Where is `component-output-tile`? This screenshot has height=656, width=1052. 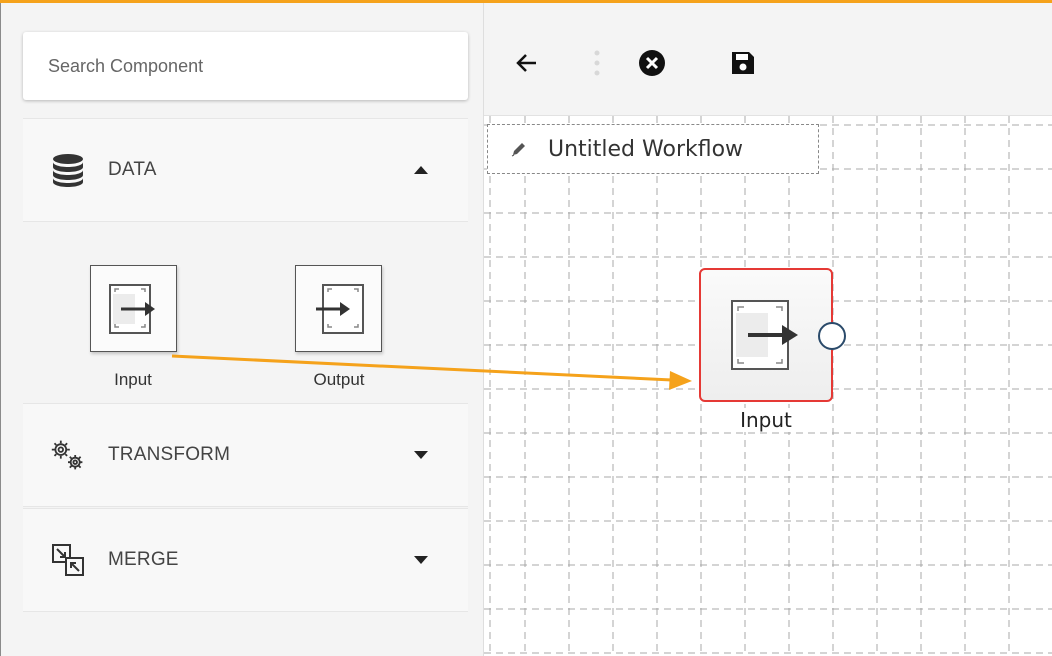 component-output-tile is located at coordinates (338, 308).